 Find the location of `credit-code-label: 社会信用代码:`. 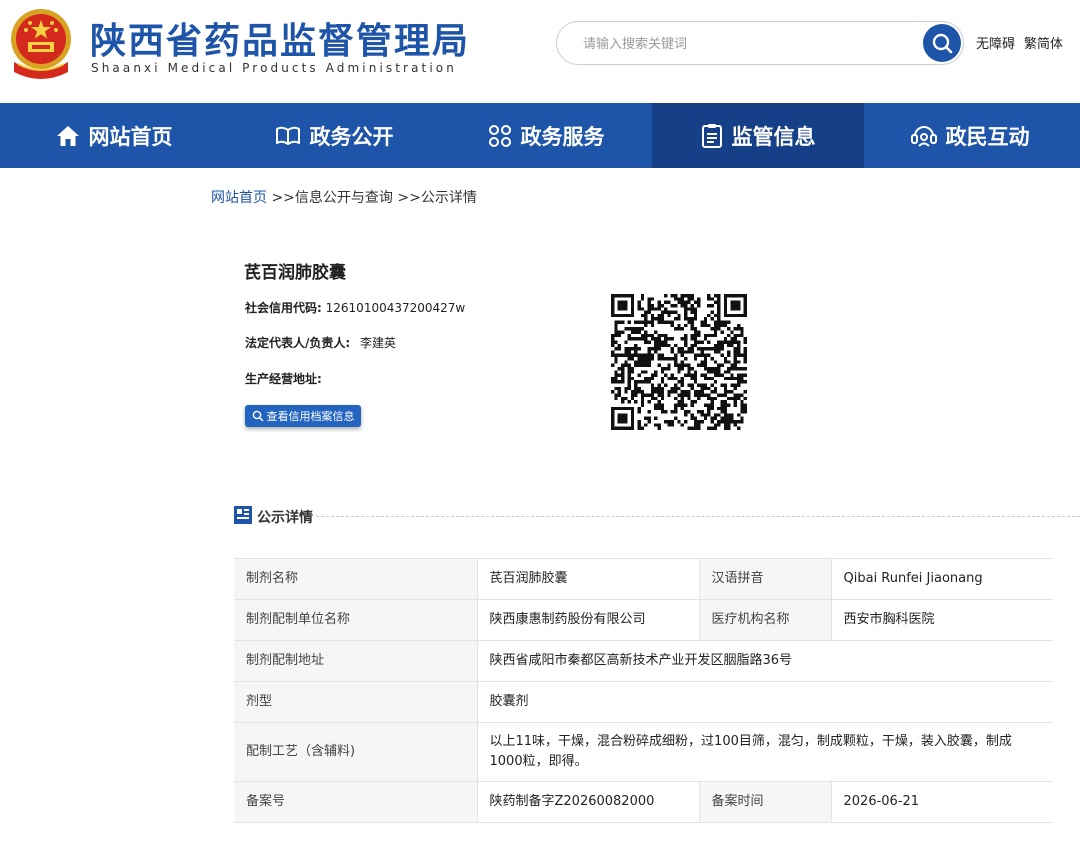

credit-code-label: 社会信用代码: is located at coordinates (283, 308).